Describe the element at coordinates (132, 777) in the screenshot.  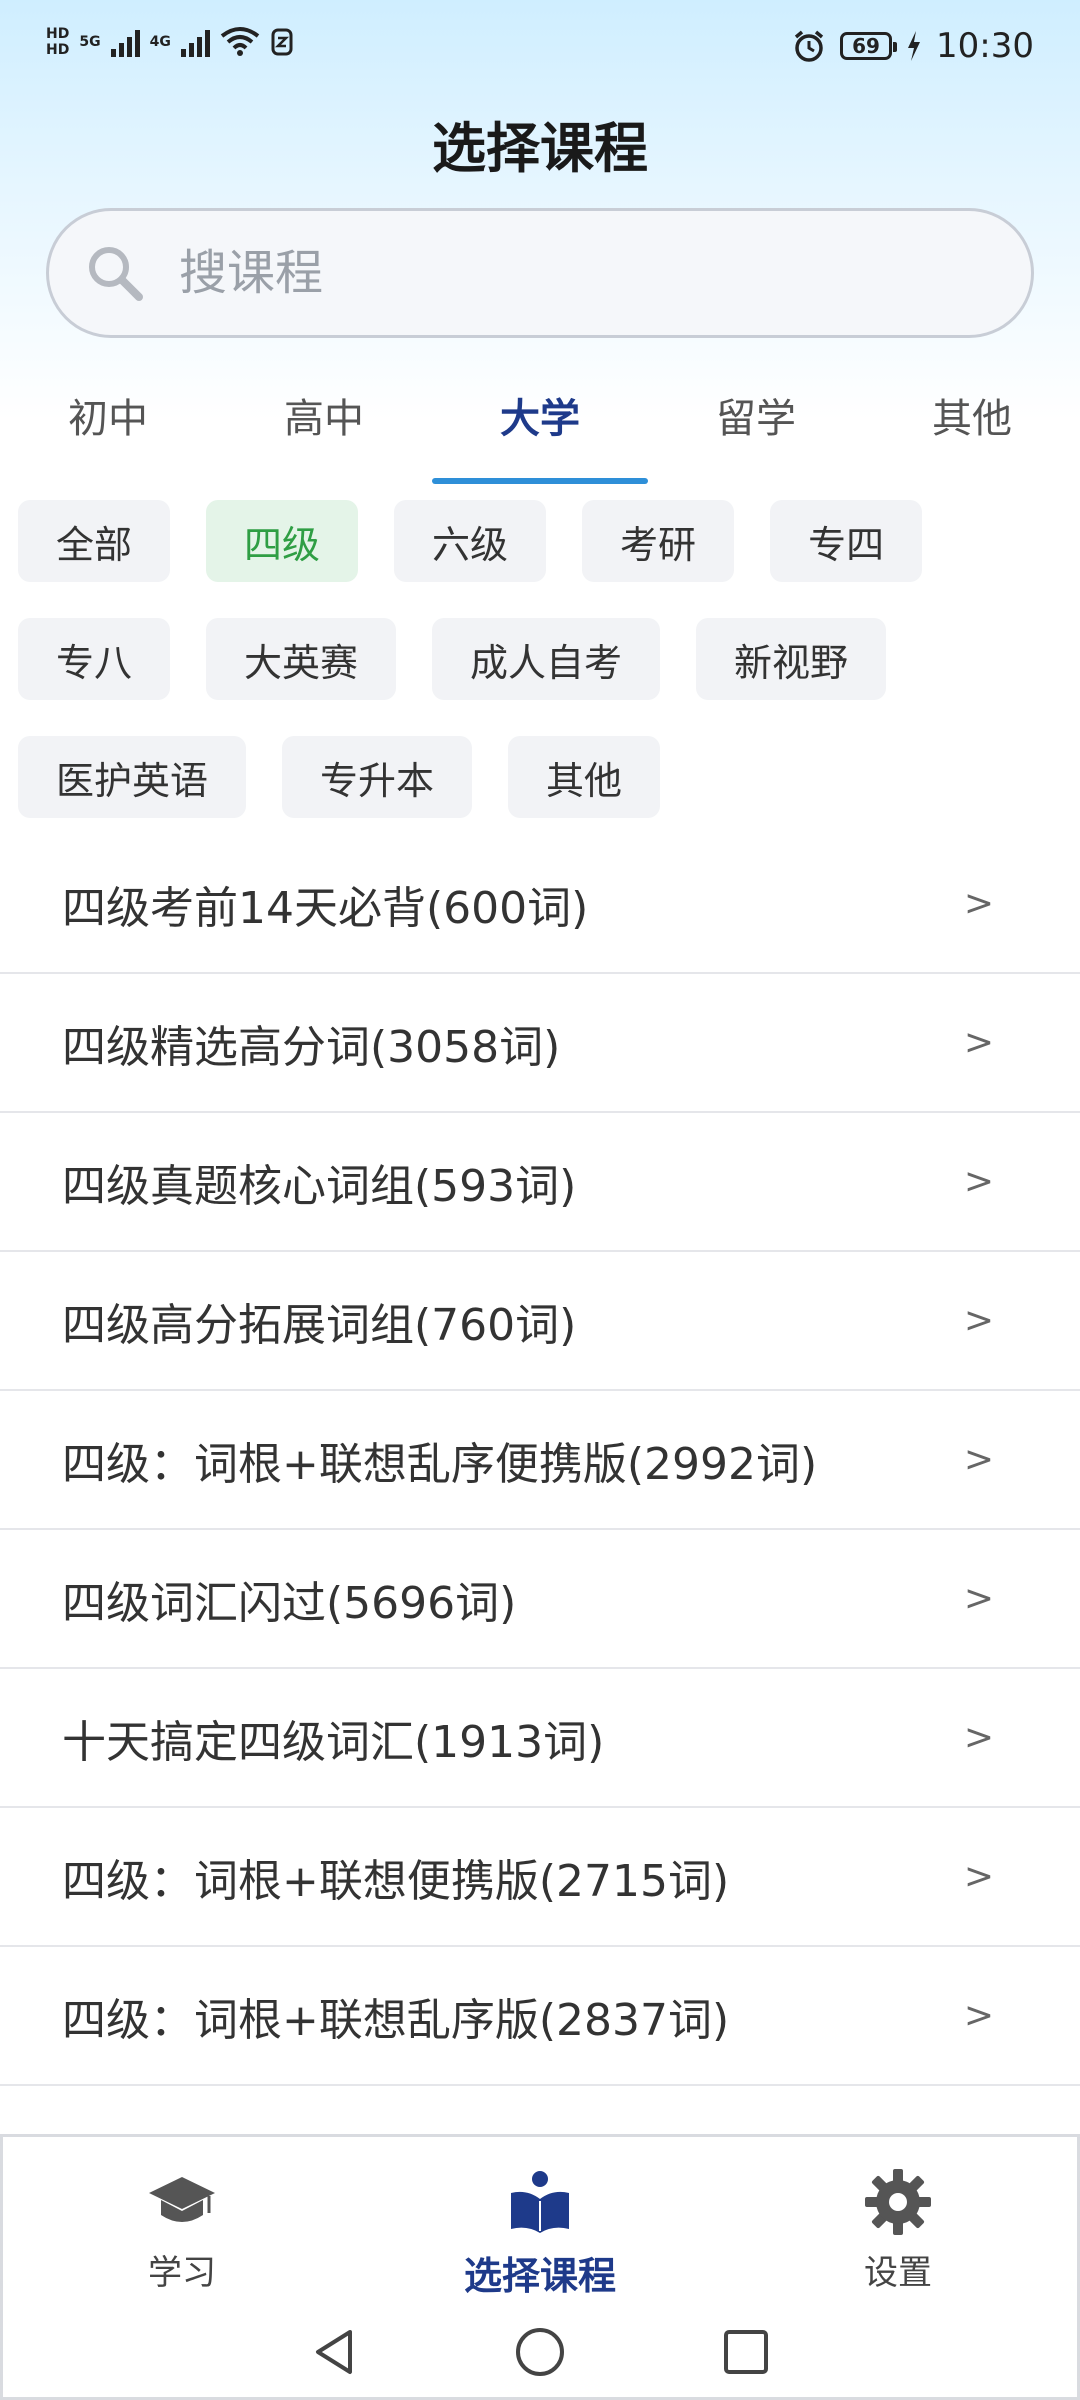
I see `chip-medical-english: 医护英语` at that location.